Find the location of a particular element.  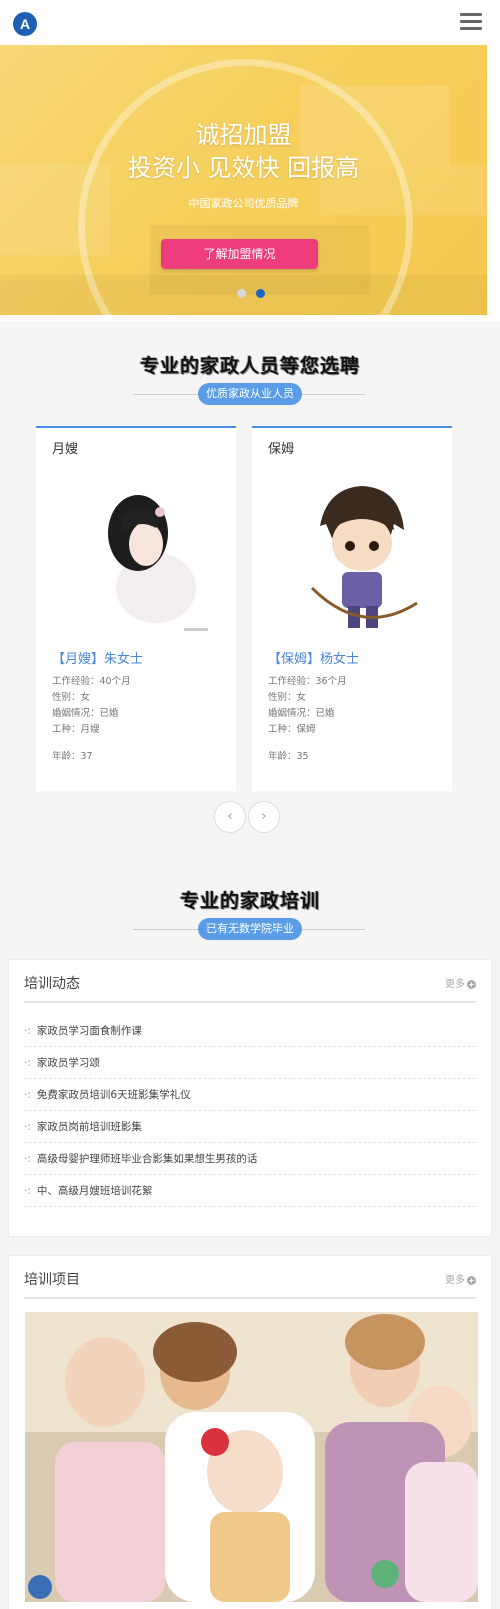

news-title: 中、高级月嫂班培训花絮 is located at coordinates (94, 1191).